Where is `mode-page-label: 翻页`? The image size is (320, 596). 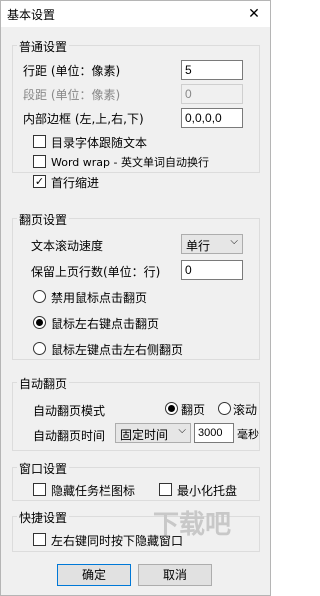
mode-page-label: 翻页 is located at coordinates (193, 410).